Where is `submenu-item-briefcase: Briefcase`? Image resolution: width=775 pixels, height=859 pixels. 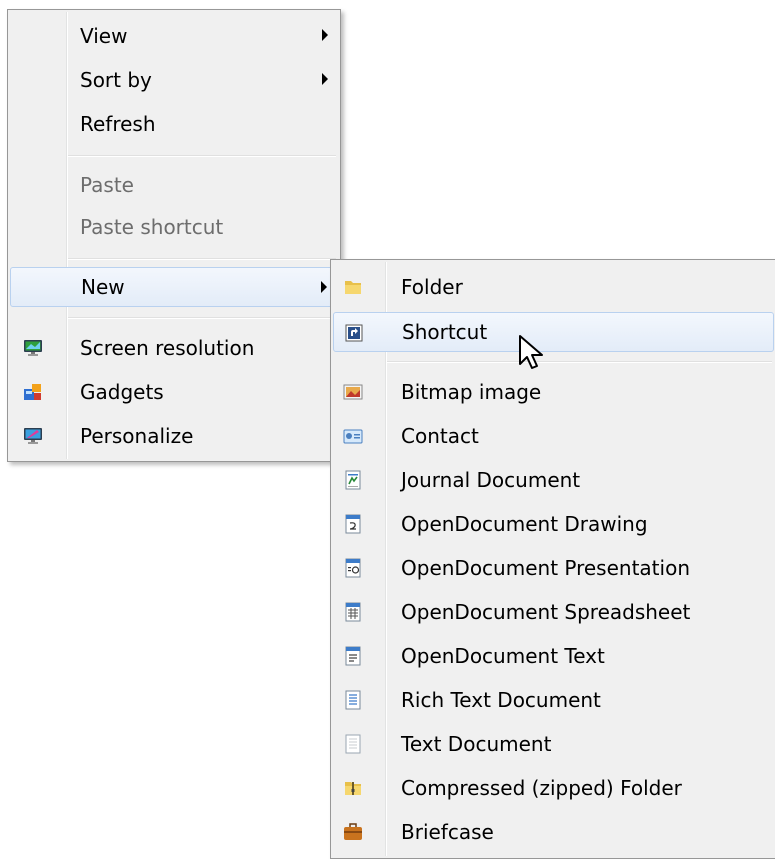 submenu-item-briefcase: Briefcase is located at coordinates (553, 832).